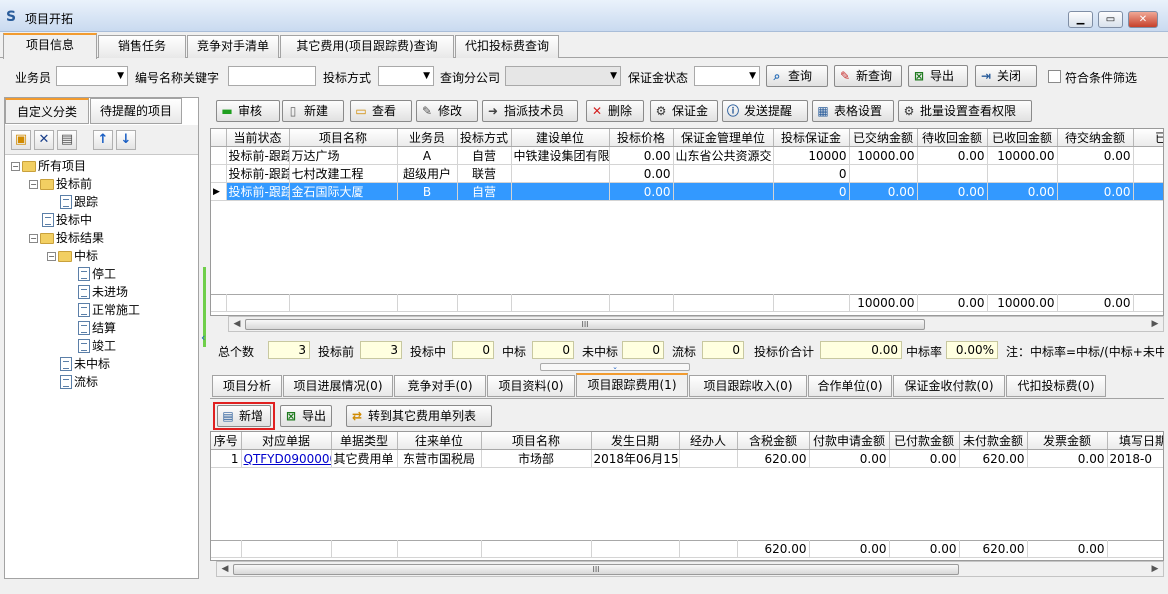 The image size is (1168, 594). I want to click on branch-combo: ▼, so click(563, 76).